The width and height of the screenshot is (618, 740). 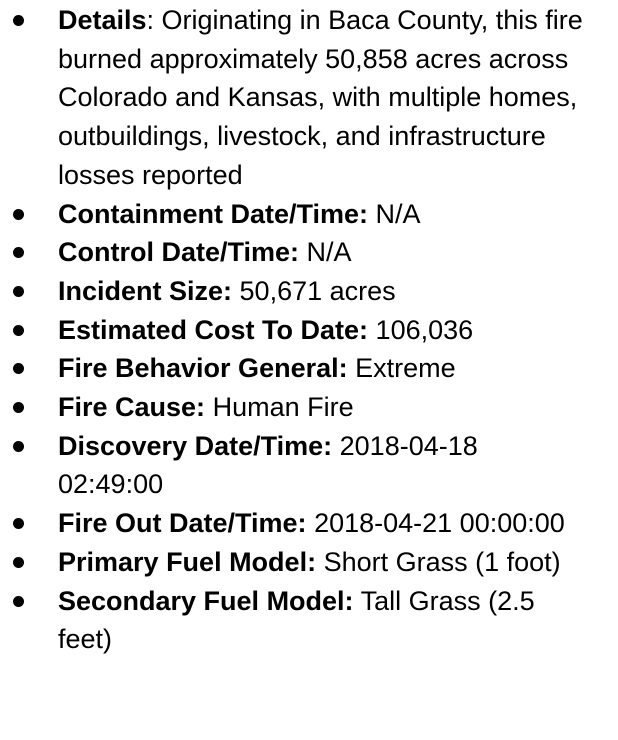 I want to click on field-label: Incident Size:, so click(x=145, y=290).